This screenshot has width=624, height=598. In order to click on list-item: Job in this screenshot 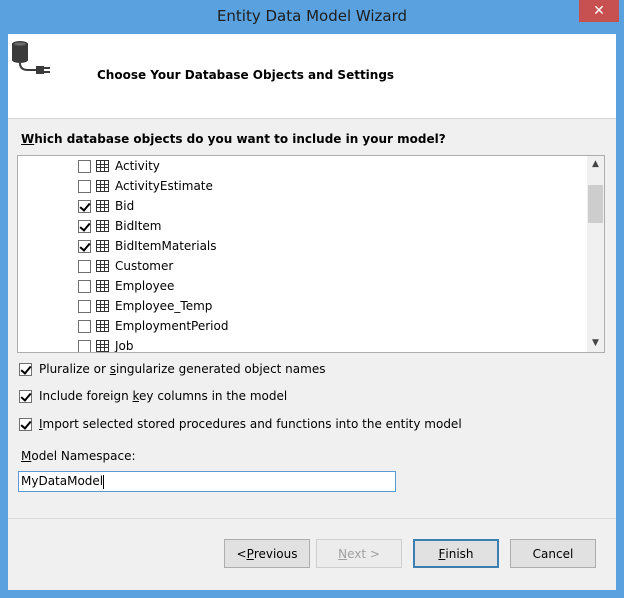, I will do `click(106, 344)`.